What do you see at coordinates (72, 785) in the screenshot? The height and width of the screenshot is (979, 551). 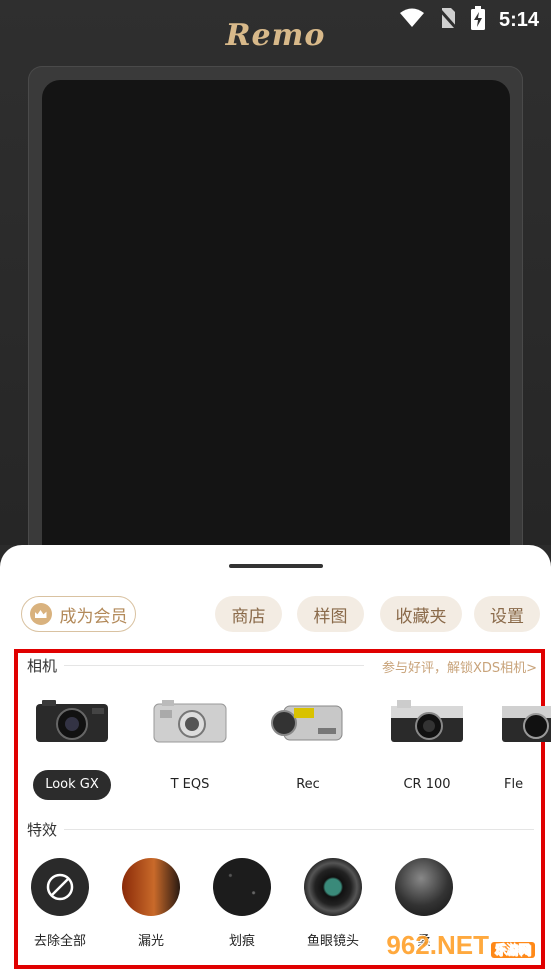 I see `camera-label: Look GX` at bounding box center [72, 785].